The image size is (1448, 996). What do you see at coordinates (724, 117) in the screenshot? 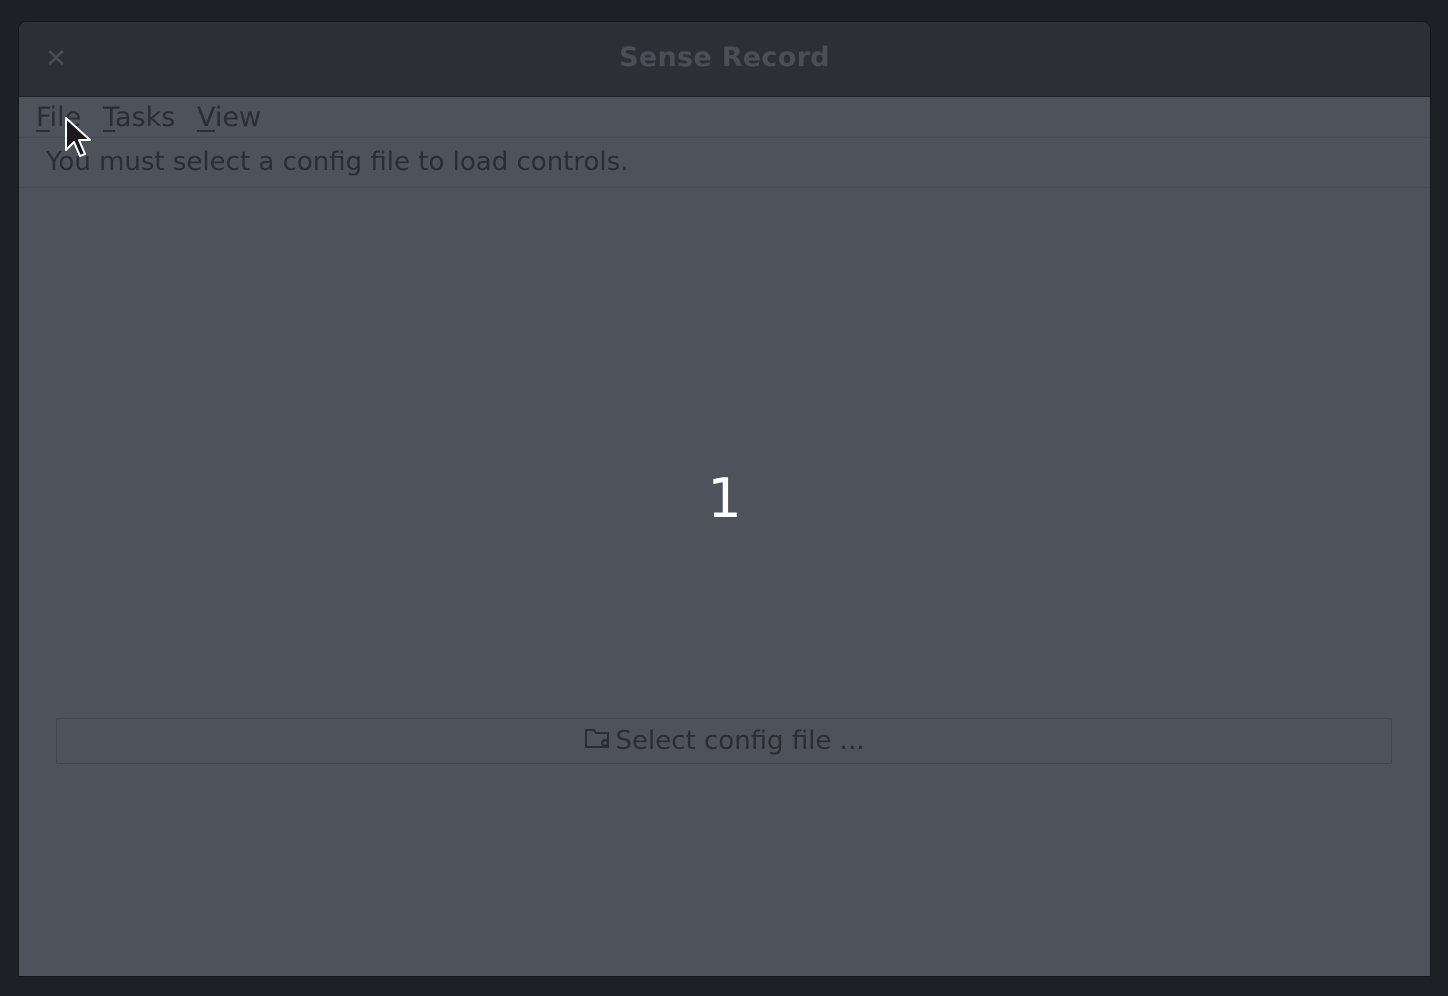
I see `menu-bar: File Tasks View` at bounding box center [724, 117].